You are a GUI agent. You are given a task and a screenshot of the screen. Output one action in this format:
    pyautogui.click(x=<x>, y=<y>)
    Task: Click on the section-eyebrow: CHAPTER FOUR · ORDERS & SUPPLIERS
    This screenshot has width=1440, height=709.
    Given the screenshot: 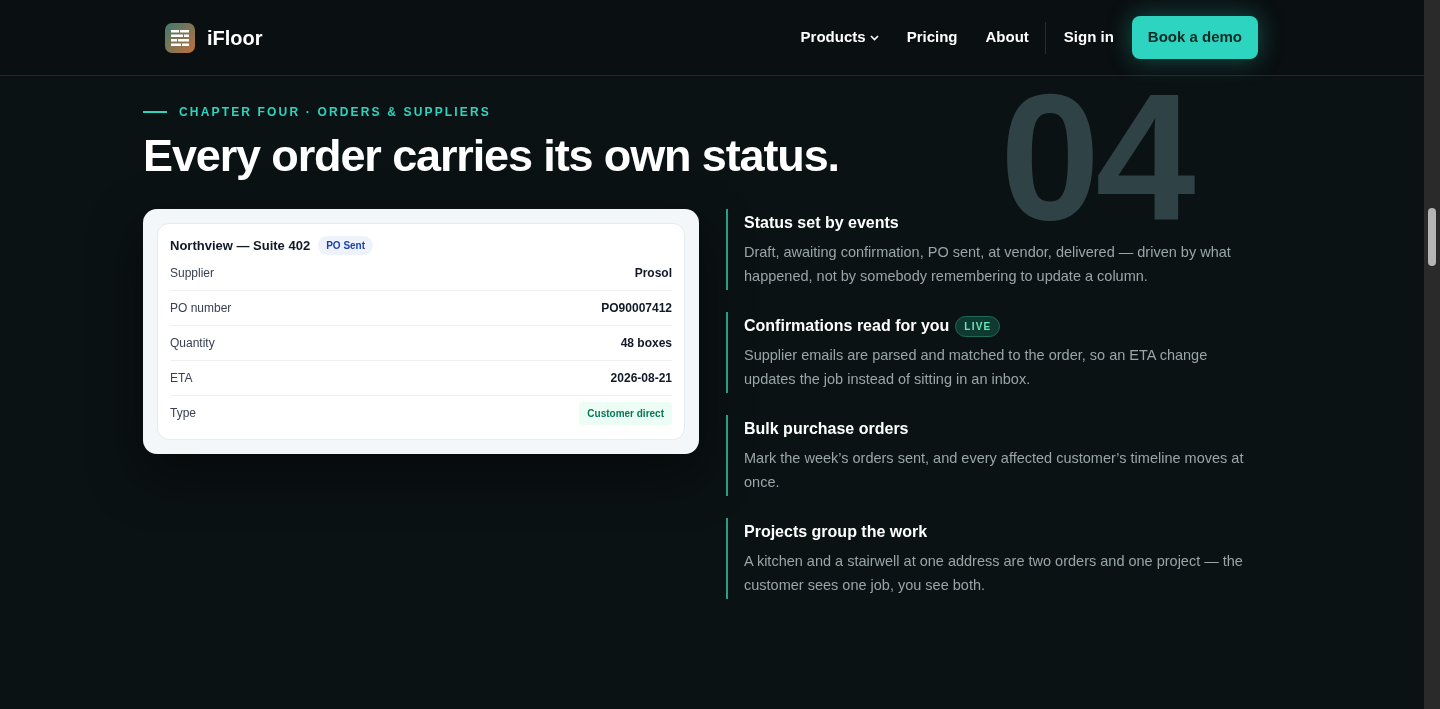 What is the action you would take?
    pyautogui.click(x=335, y=112)
    